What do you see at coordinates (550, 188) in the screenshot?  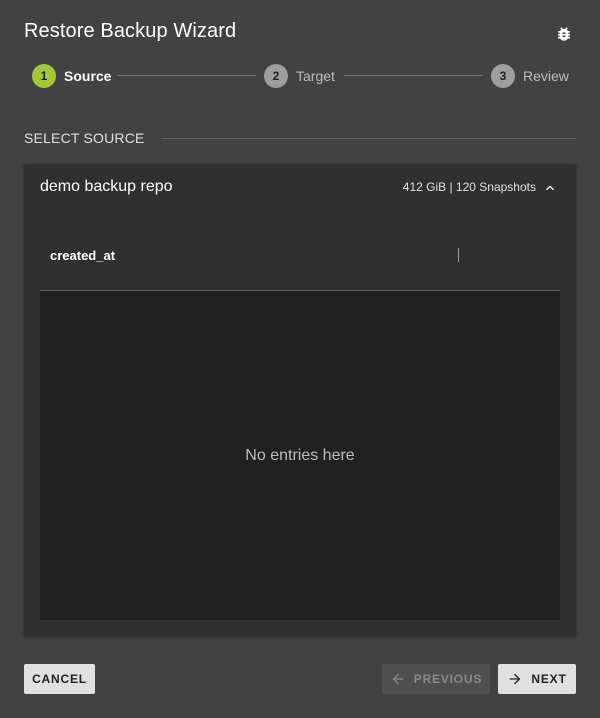 I see `chevron-up-icon` at bounding box center [550, 188].